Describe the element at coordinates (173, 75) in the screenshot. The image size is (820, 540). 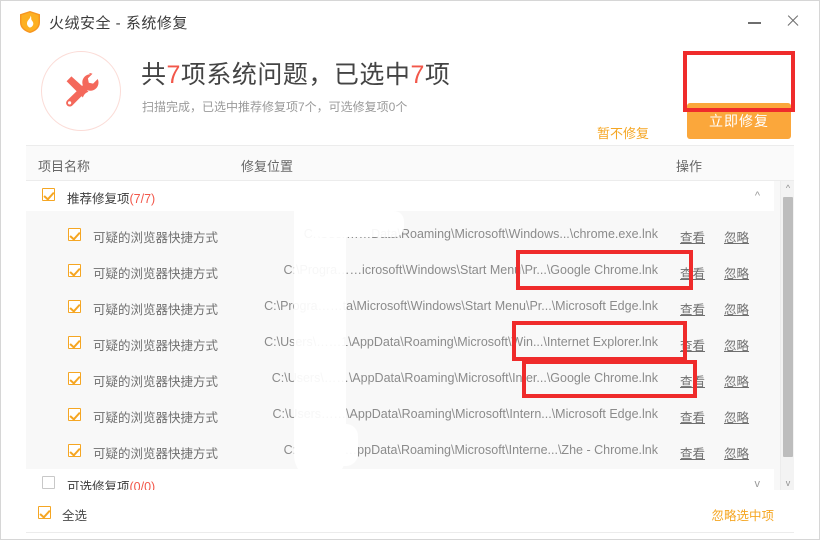
I see `headline-total-count: 7` at that location.